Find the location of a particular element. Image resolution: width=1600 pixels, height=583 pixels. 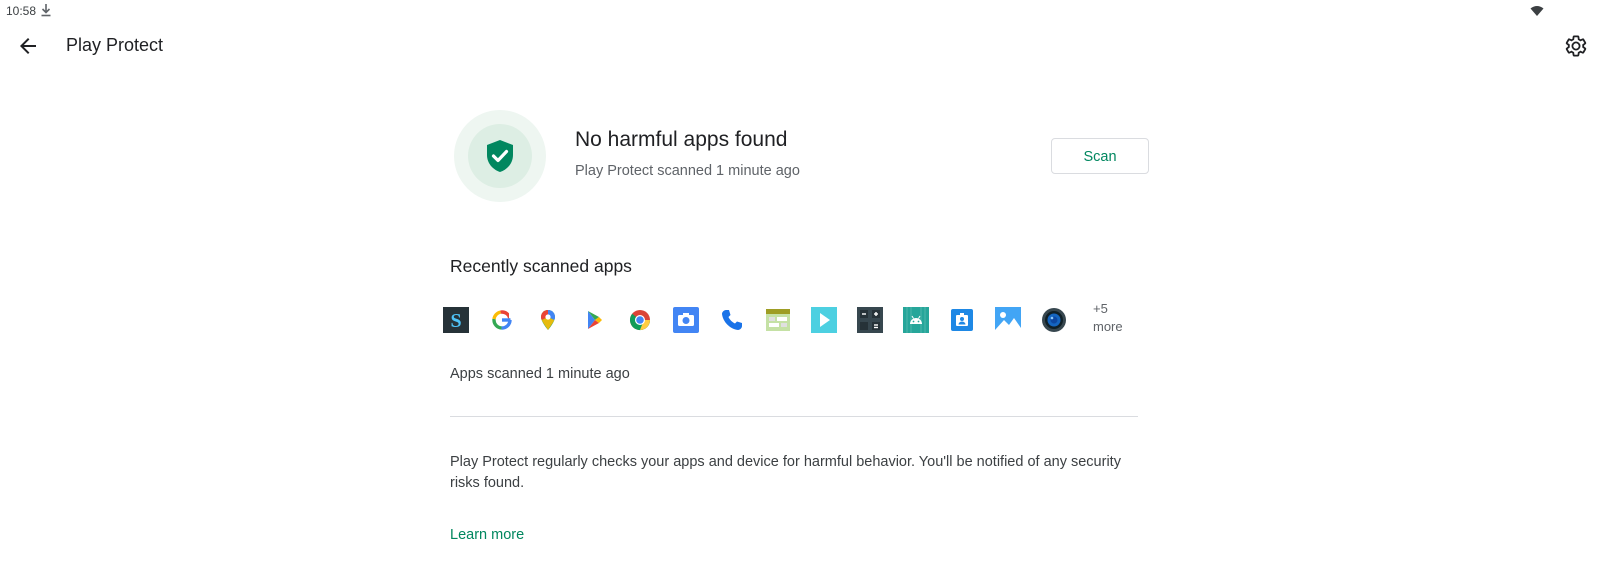

play-store-icon is located at coordinates (594, 320).